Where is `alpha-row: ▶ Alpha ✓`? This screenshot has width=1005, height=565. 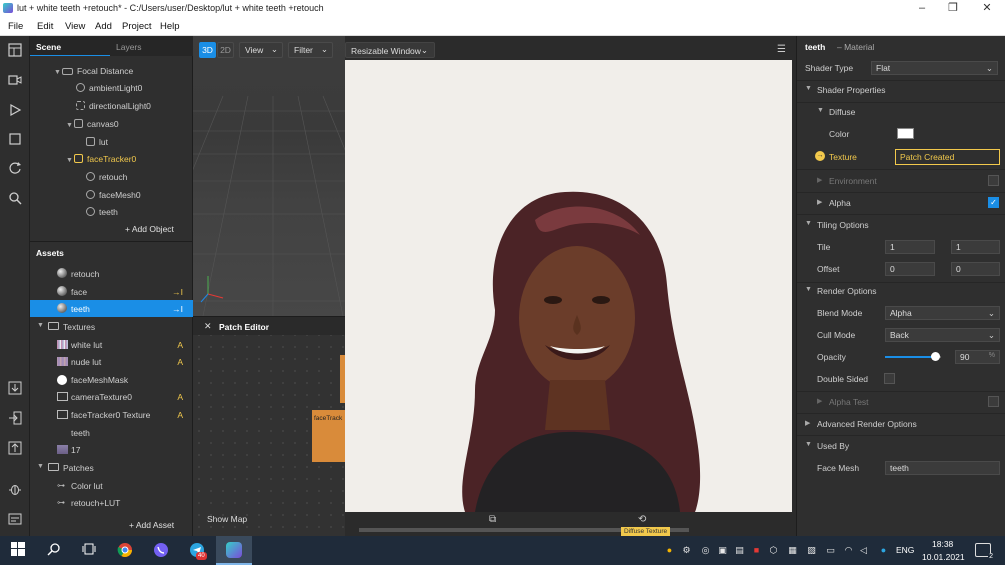 alpha-row: ▶ Alpha ✓ is located at coordinates (901, 203).